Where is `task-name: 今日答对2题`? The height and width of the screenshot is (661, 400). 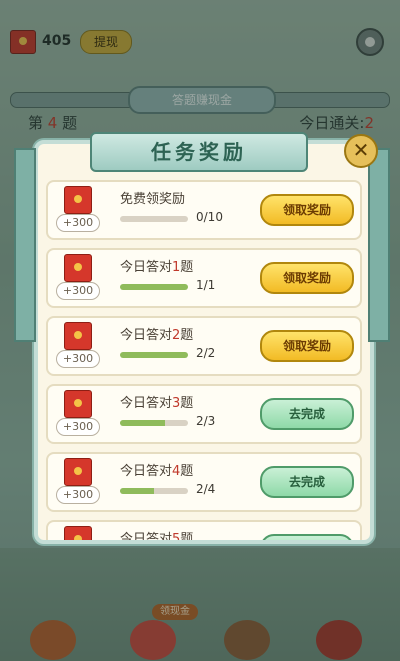
task-name: 今日答对2题 is located at coordinates (157, 335).